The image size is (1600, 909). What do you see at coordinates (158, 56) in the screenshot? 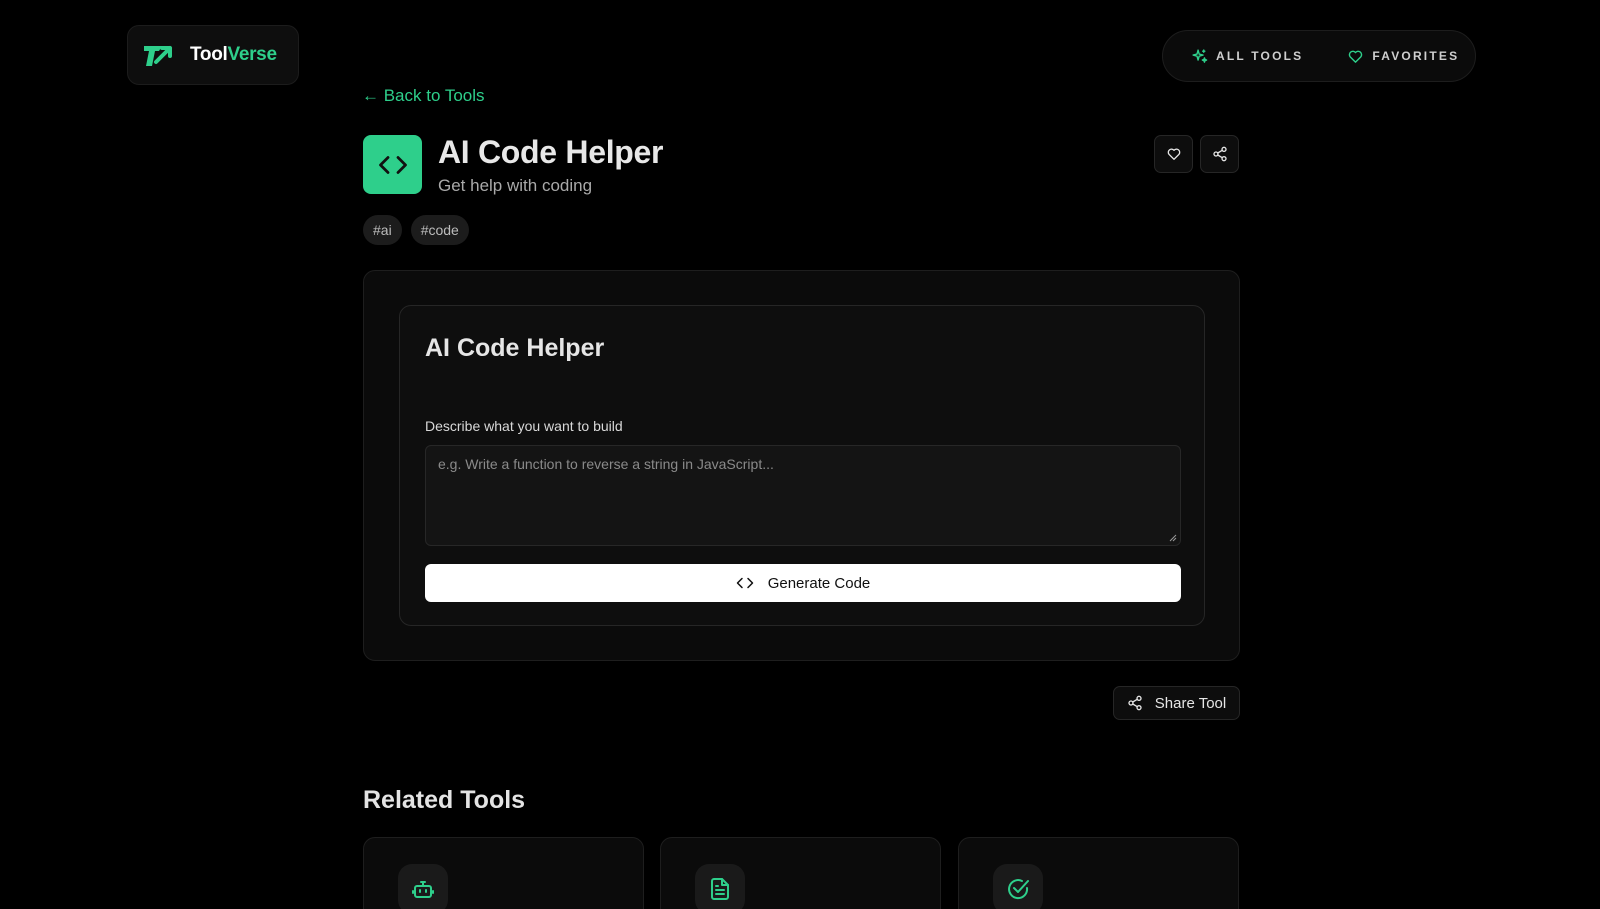
I see `toolverse-logo-icon` at bounding box center [158, 56].